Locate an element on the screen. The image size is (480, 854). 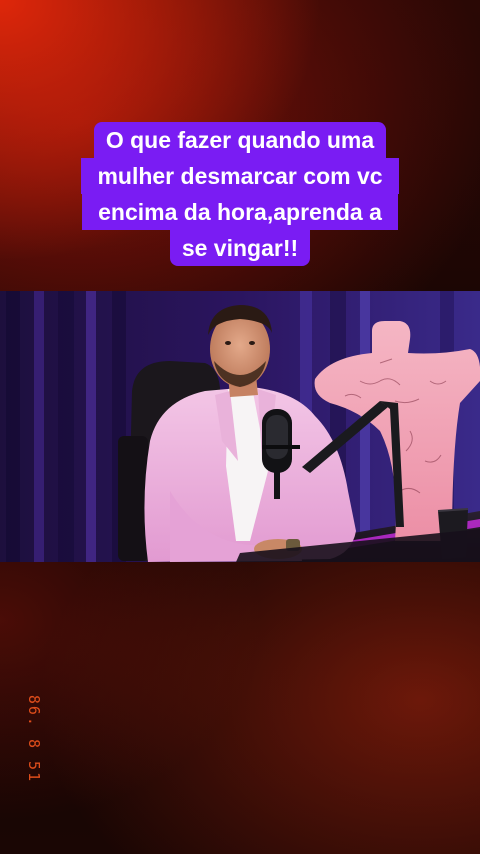
timestamp-text: 86. 8 51 is located at coordinates (34, 739).